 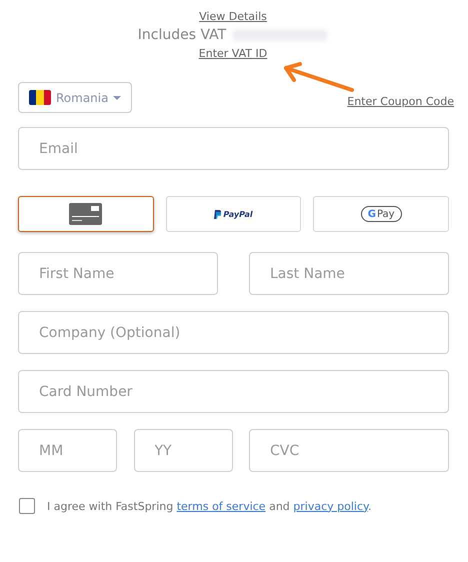 What do you see at coordinates (67, 450) in the screenshot?
I see `input-field: MM` at bounding box center [67, 450].